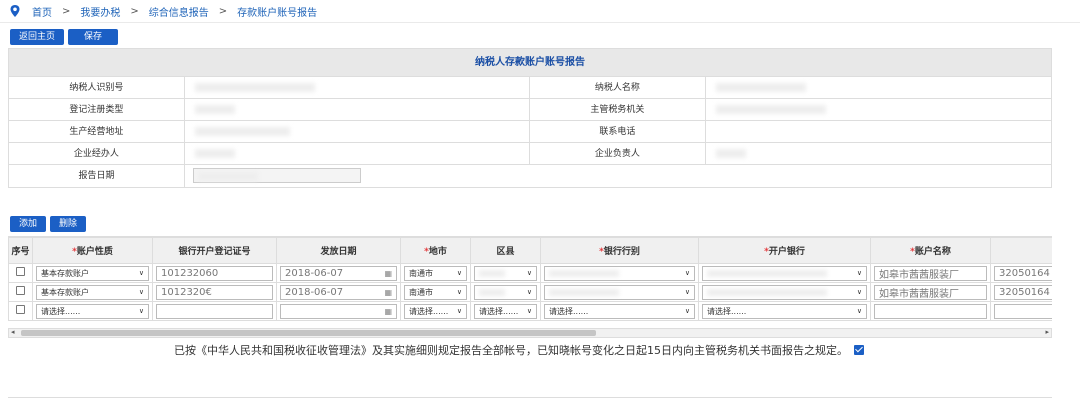 This screenshot has width=1080, height=404. I want to click on reg-type-value, so click(357, 109).